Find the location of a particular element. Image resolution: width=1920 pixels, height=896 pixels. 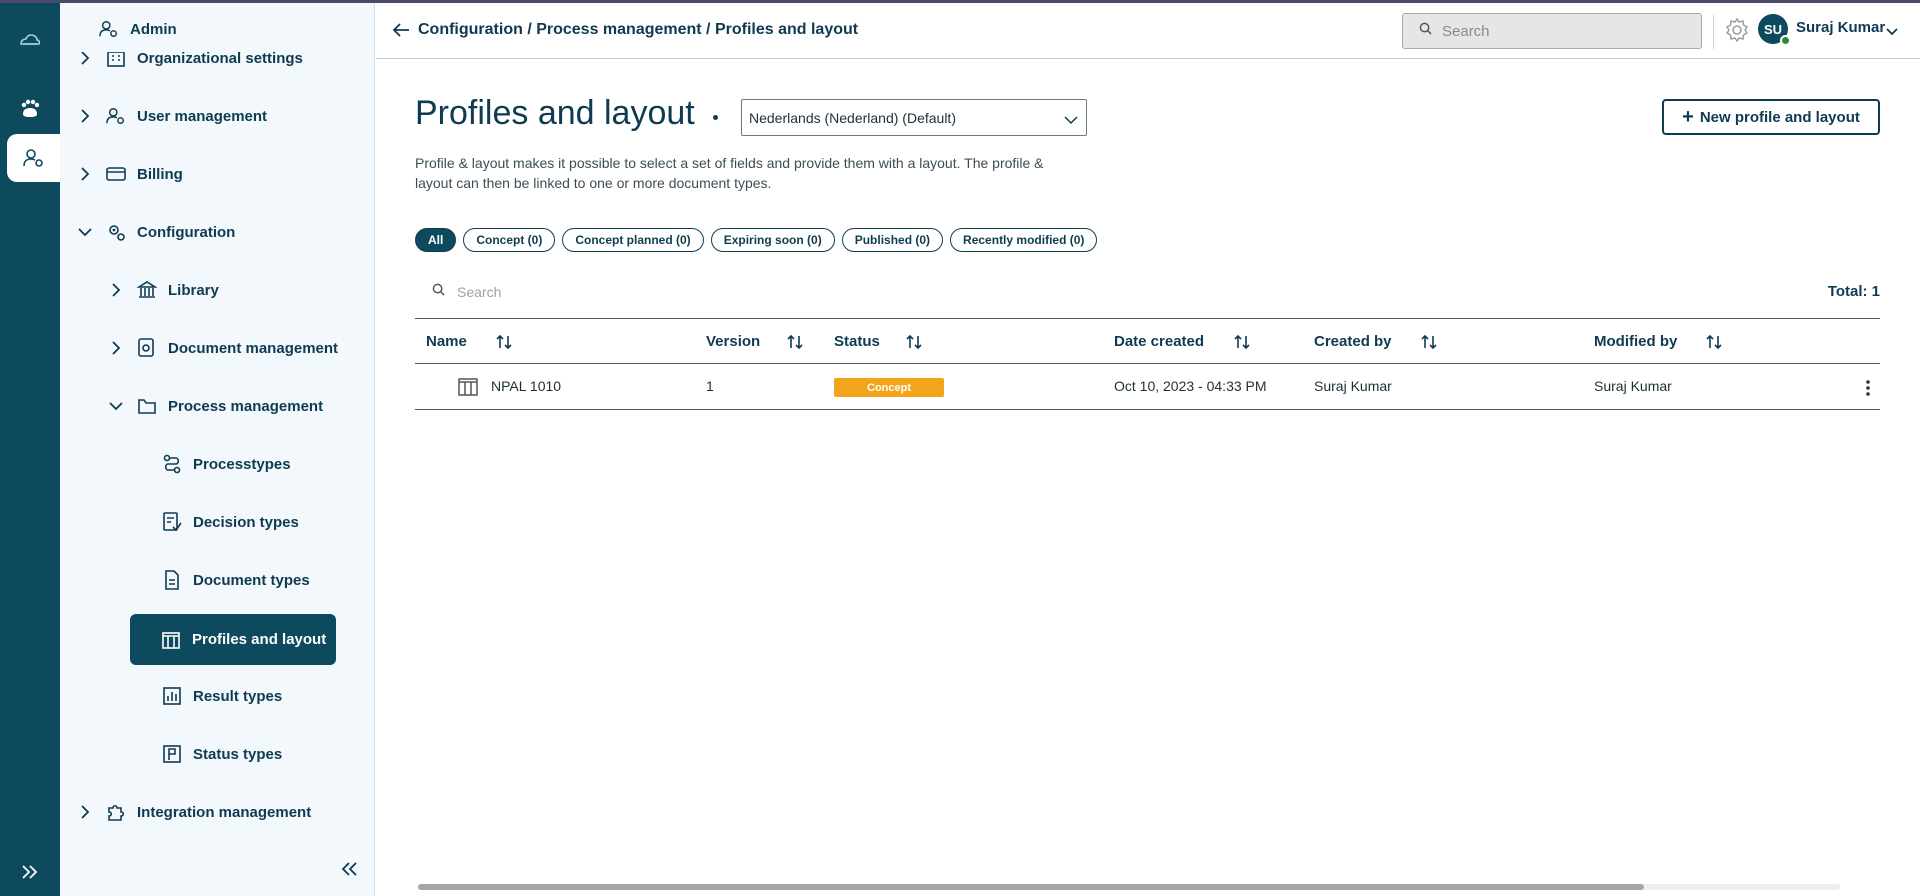

sidebar-item-label: Document management is located at coordinates (253, 348).